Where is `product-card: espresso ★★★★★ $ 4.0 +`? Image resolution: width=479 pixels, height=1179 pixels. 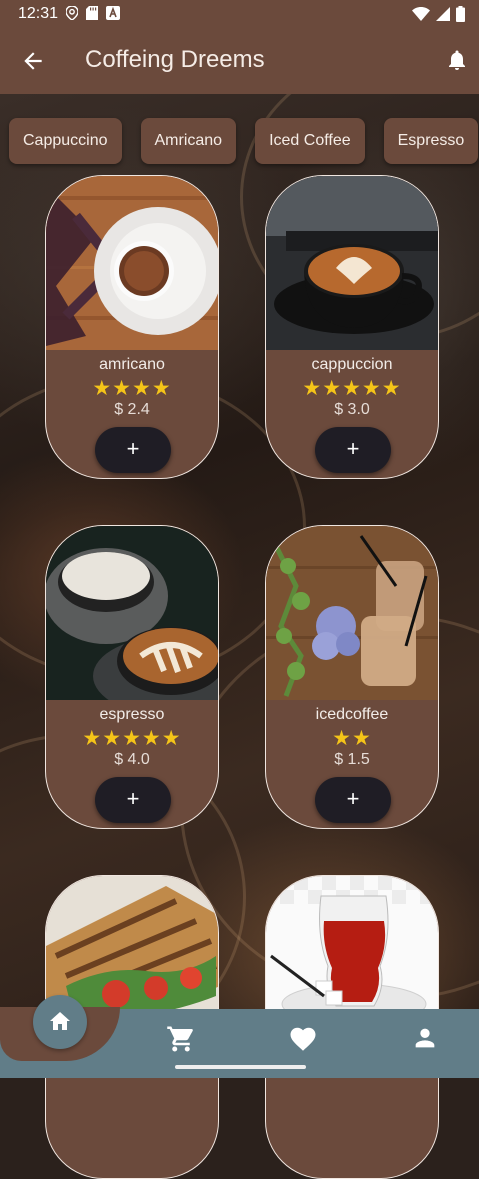
product-card: espresso ★★★★★ $ 4.0 + is located at coordinates (132, 677).